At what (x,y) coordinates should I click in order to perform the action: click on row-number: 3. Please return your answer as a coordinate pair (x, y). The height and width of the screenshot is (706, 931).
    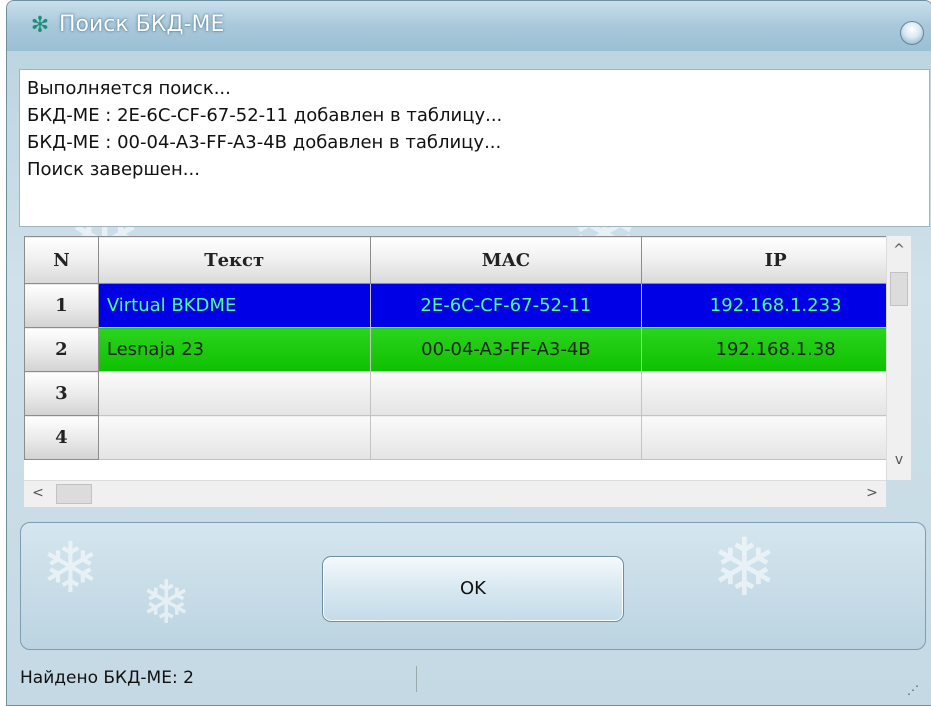
    Looking at the image, I should click on (61, 393).